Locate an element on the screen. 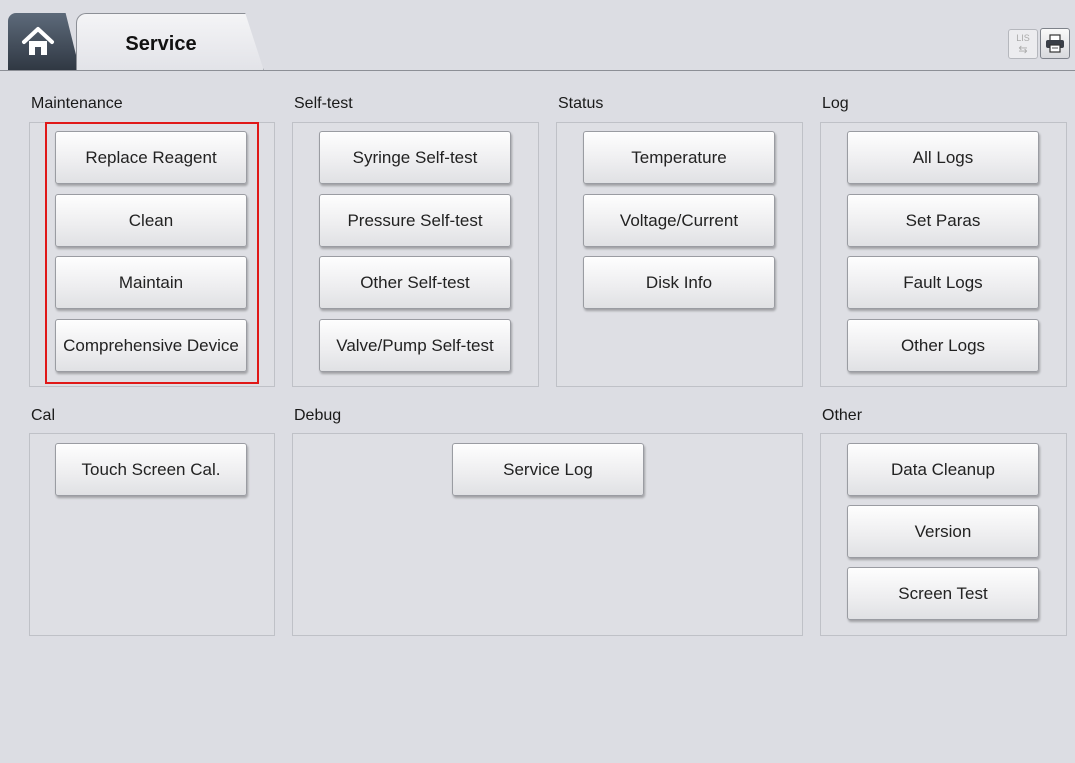  screen-test-button: Screen Test is located at coordinates (943, 593).